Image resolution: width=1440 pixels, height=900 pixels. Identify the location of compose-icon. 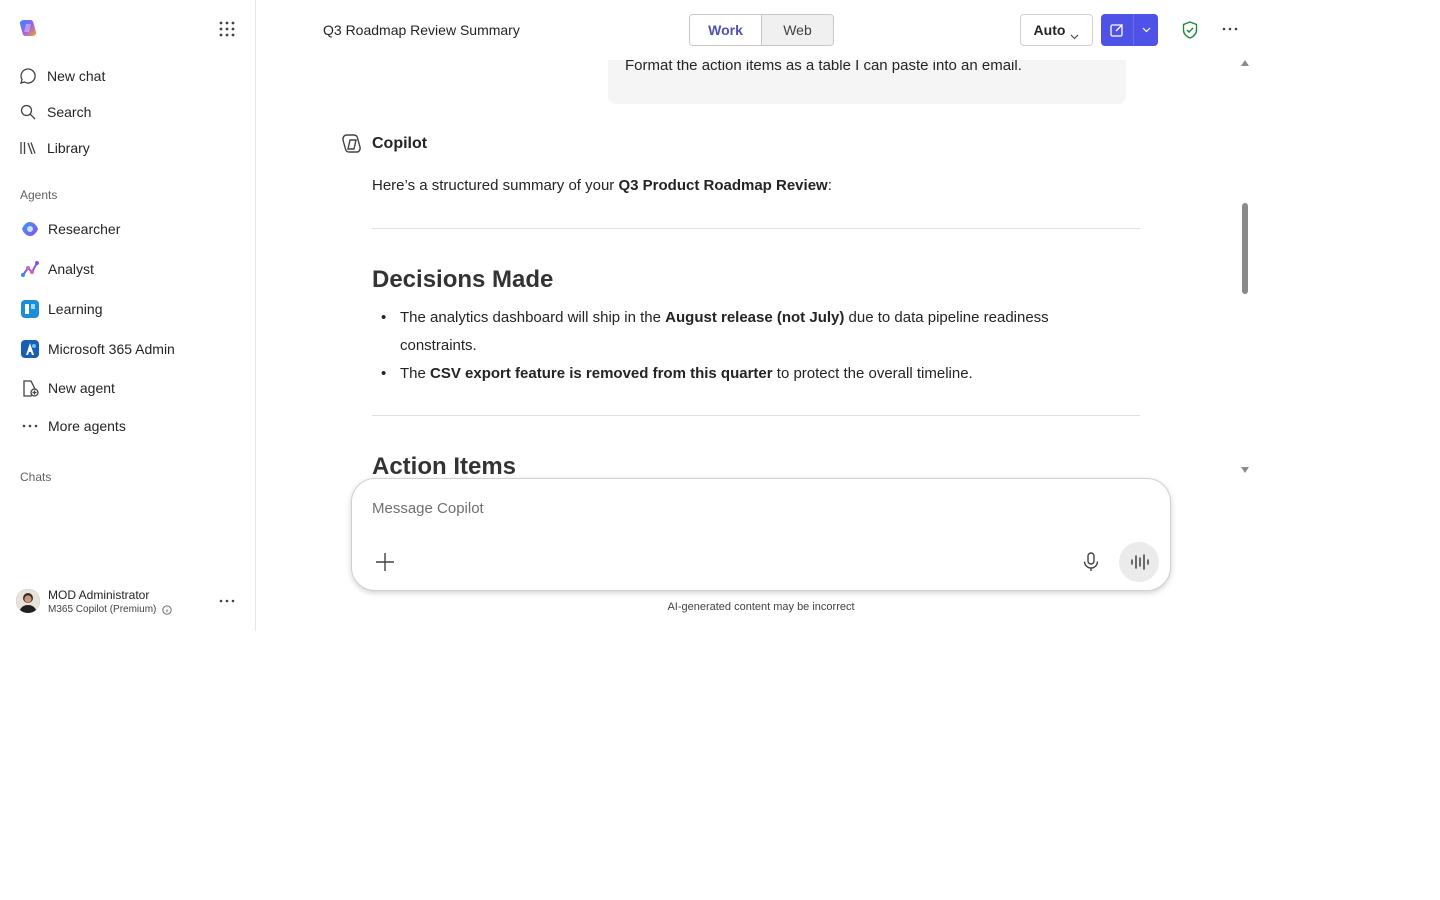
(1117, 30).